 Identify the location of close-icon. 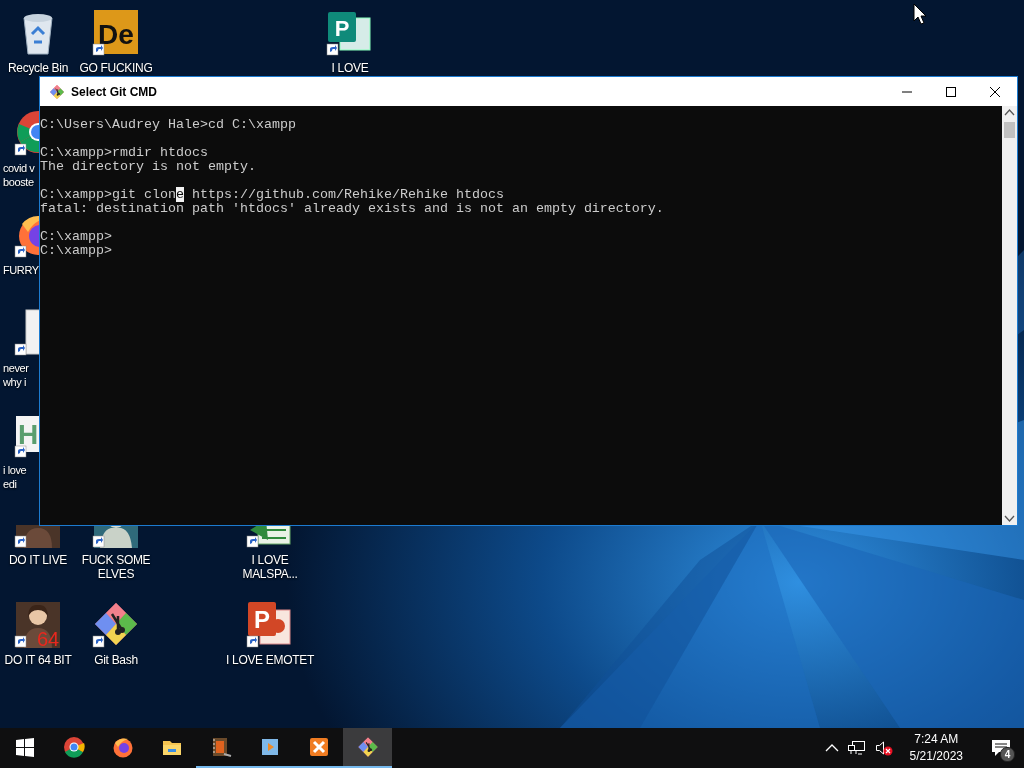
(995, 91).